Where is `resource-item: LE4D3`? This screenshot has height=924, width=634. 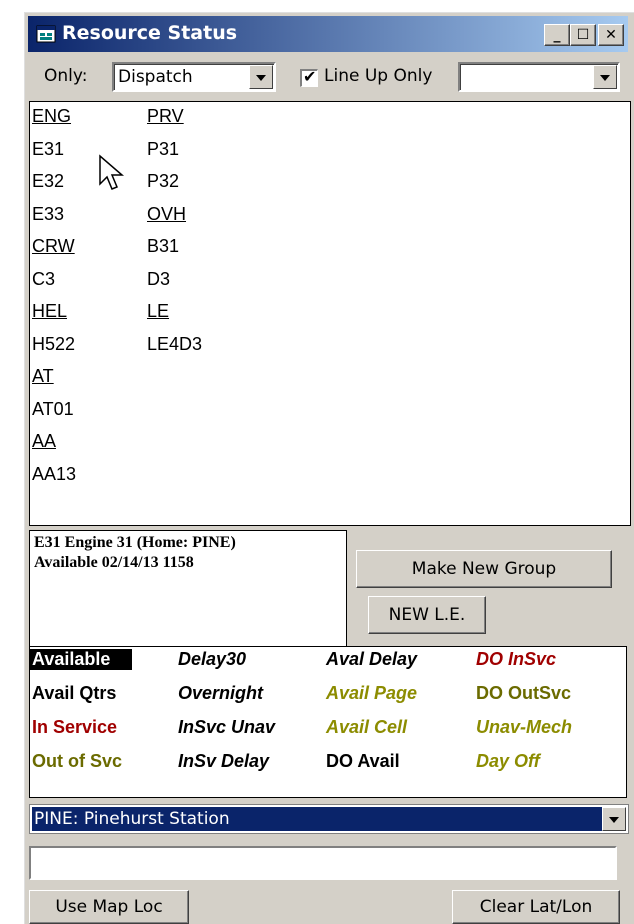
resource-item: LE4D3 is located at coordinates (174, 344).